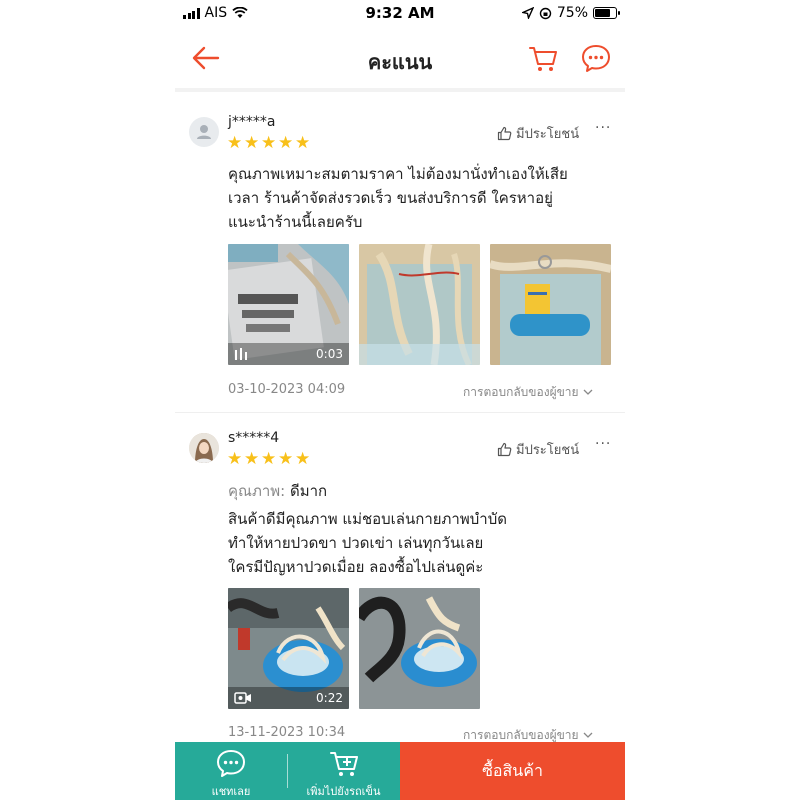 The width and height of the screenshot is (800, 800). What do you see at coordinates (512, 771) in the screenshot?
I see `buy-now-button: ซื้อสินค้า` at bounding box center [512, 771].